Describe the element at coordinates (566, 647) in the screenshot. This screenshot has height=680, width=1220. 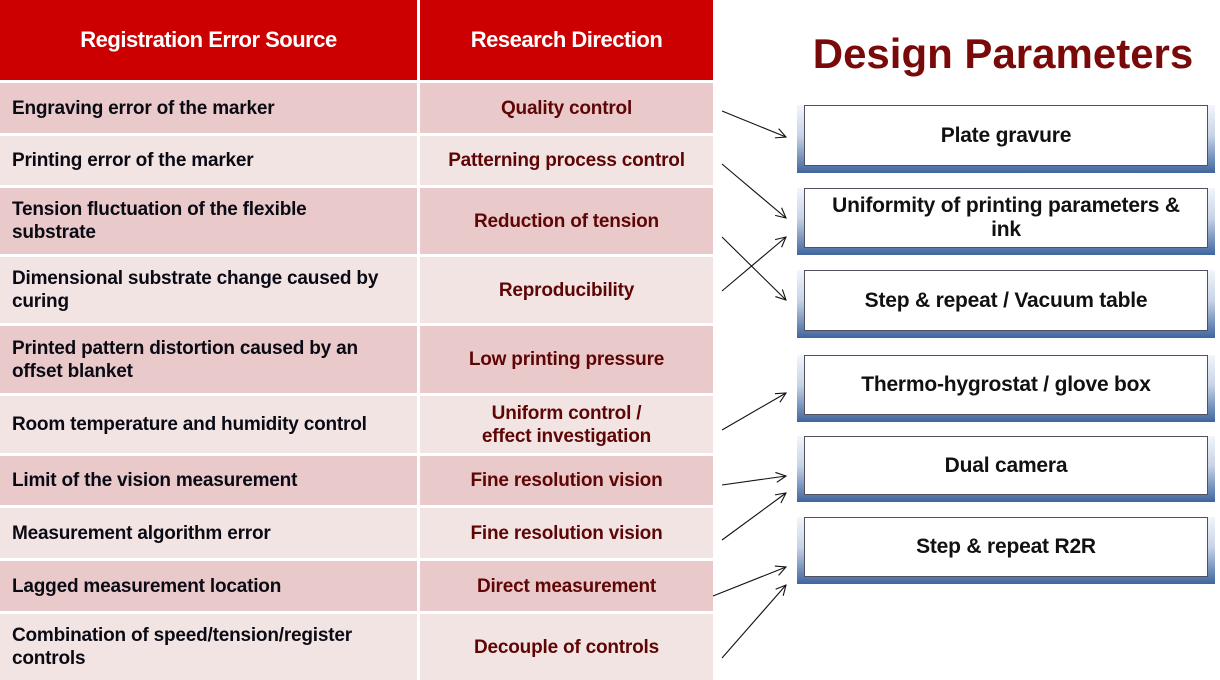
I see `row-10-direction: Decouple of controls` at that location.